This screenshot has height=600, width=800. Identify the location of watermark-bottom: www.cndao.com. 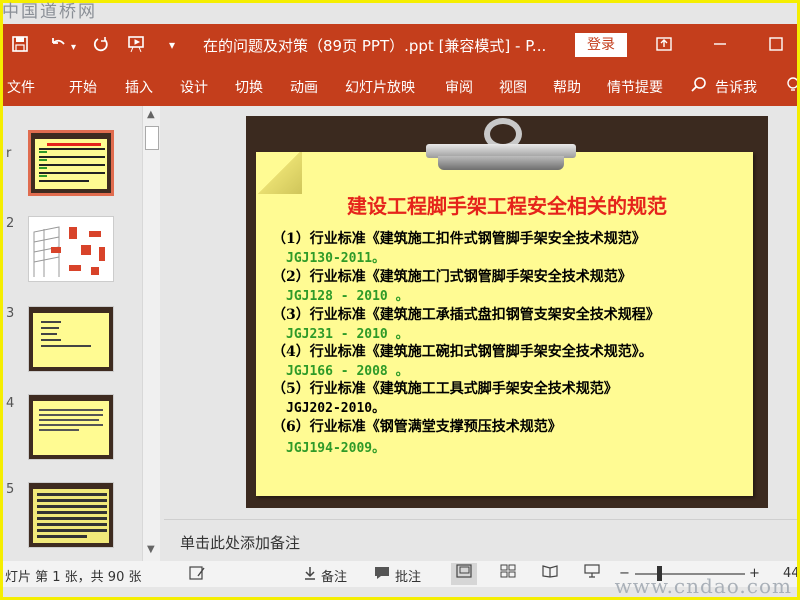
(703, 586).